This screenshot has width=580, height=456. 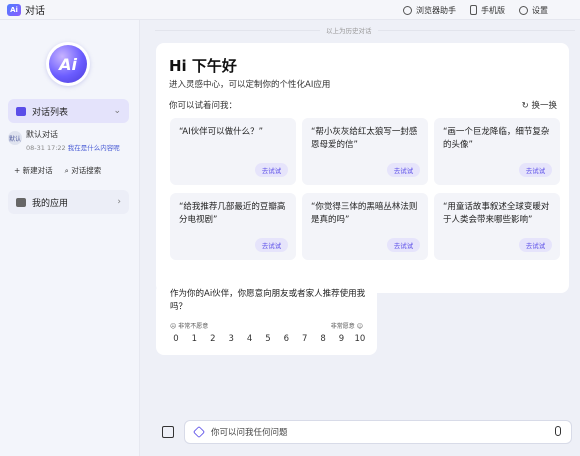 What do you see at coordinates (250, 339) in the screenshot?
I see `scale-option: 4` at bounding box center [250, 339].